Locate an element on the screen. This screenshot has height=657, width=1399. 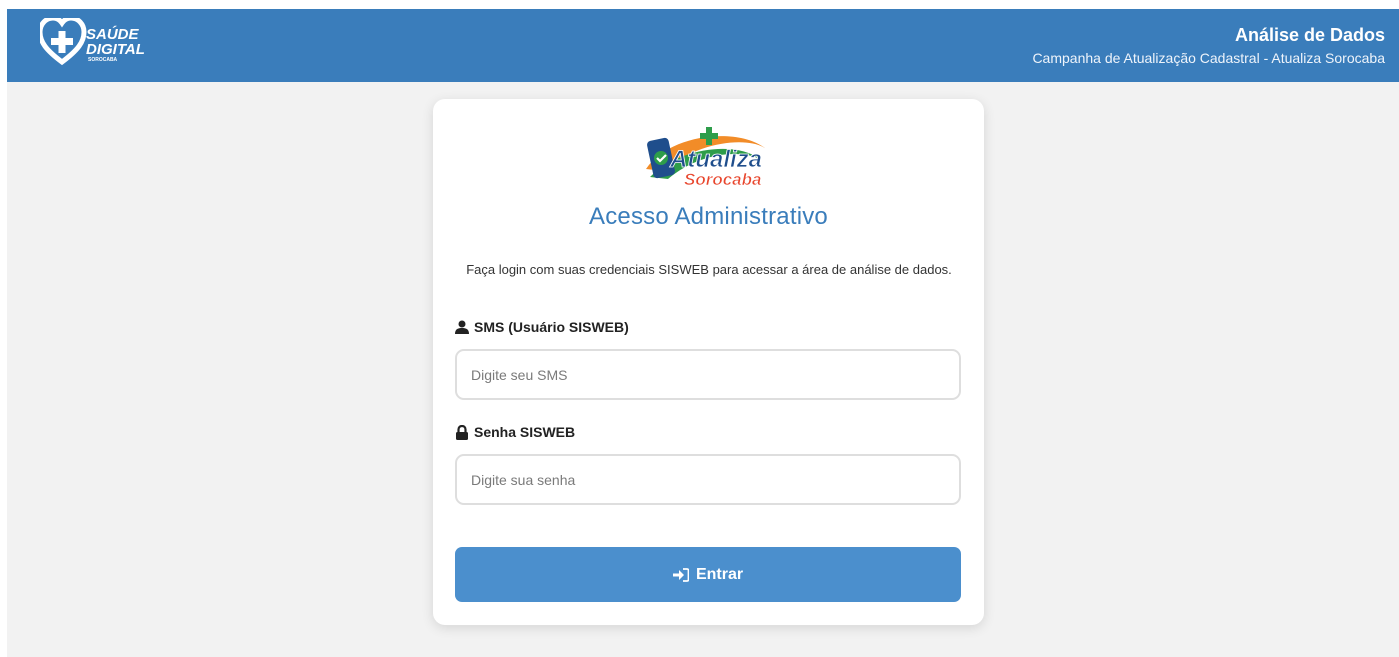
heart-plus-icon: SAÚDE DIGITAL SOROCABA is located at coordinates (92, 42).